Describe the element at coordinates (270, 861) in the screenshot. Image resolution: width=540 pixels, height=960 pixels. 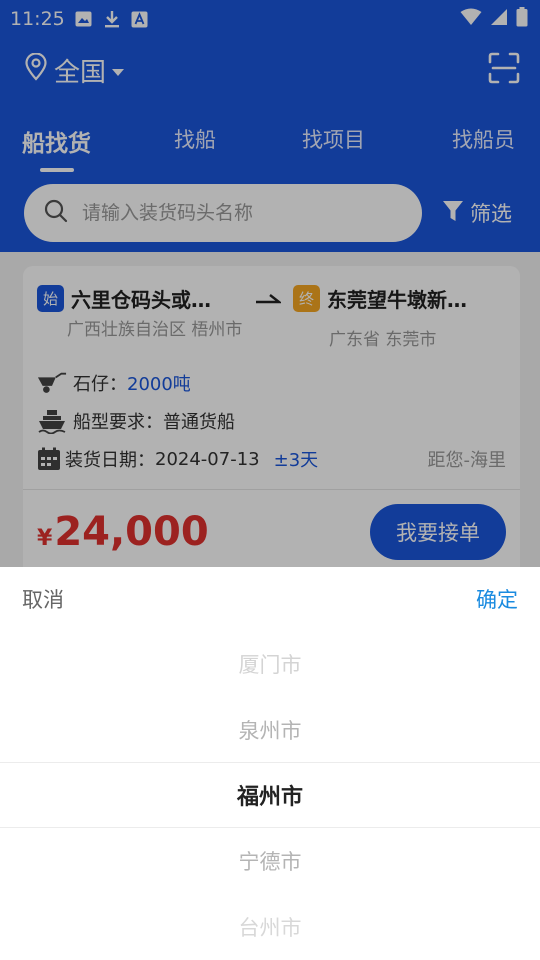
I see `picker-option: 宁德市` at that location.